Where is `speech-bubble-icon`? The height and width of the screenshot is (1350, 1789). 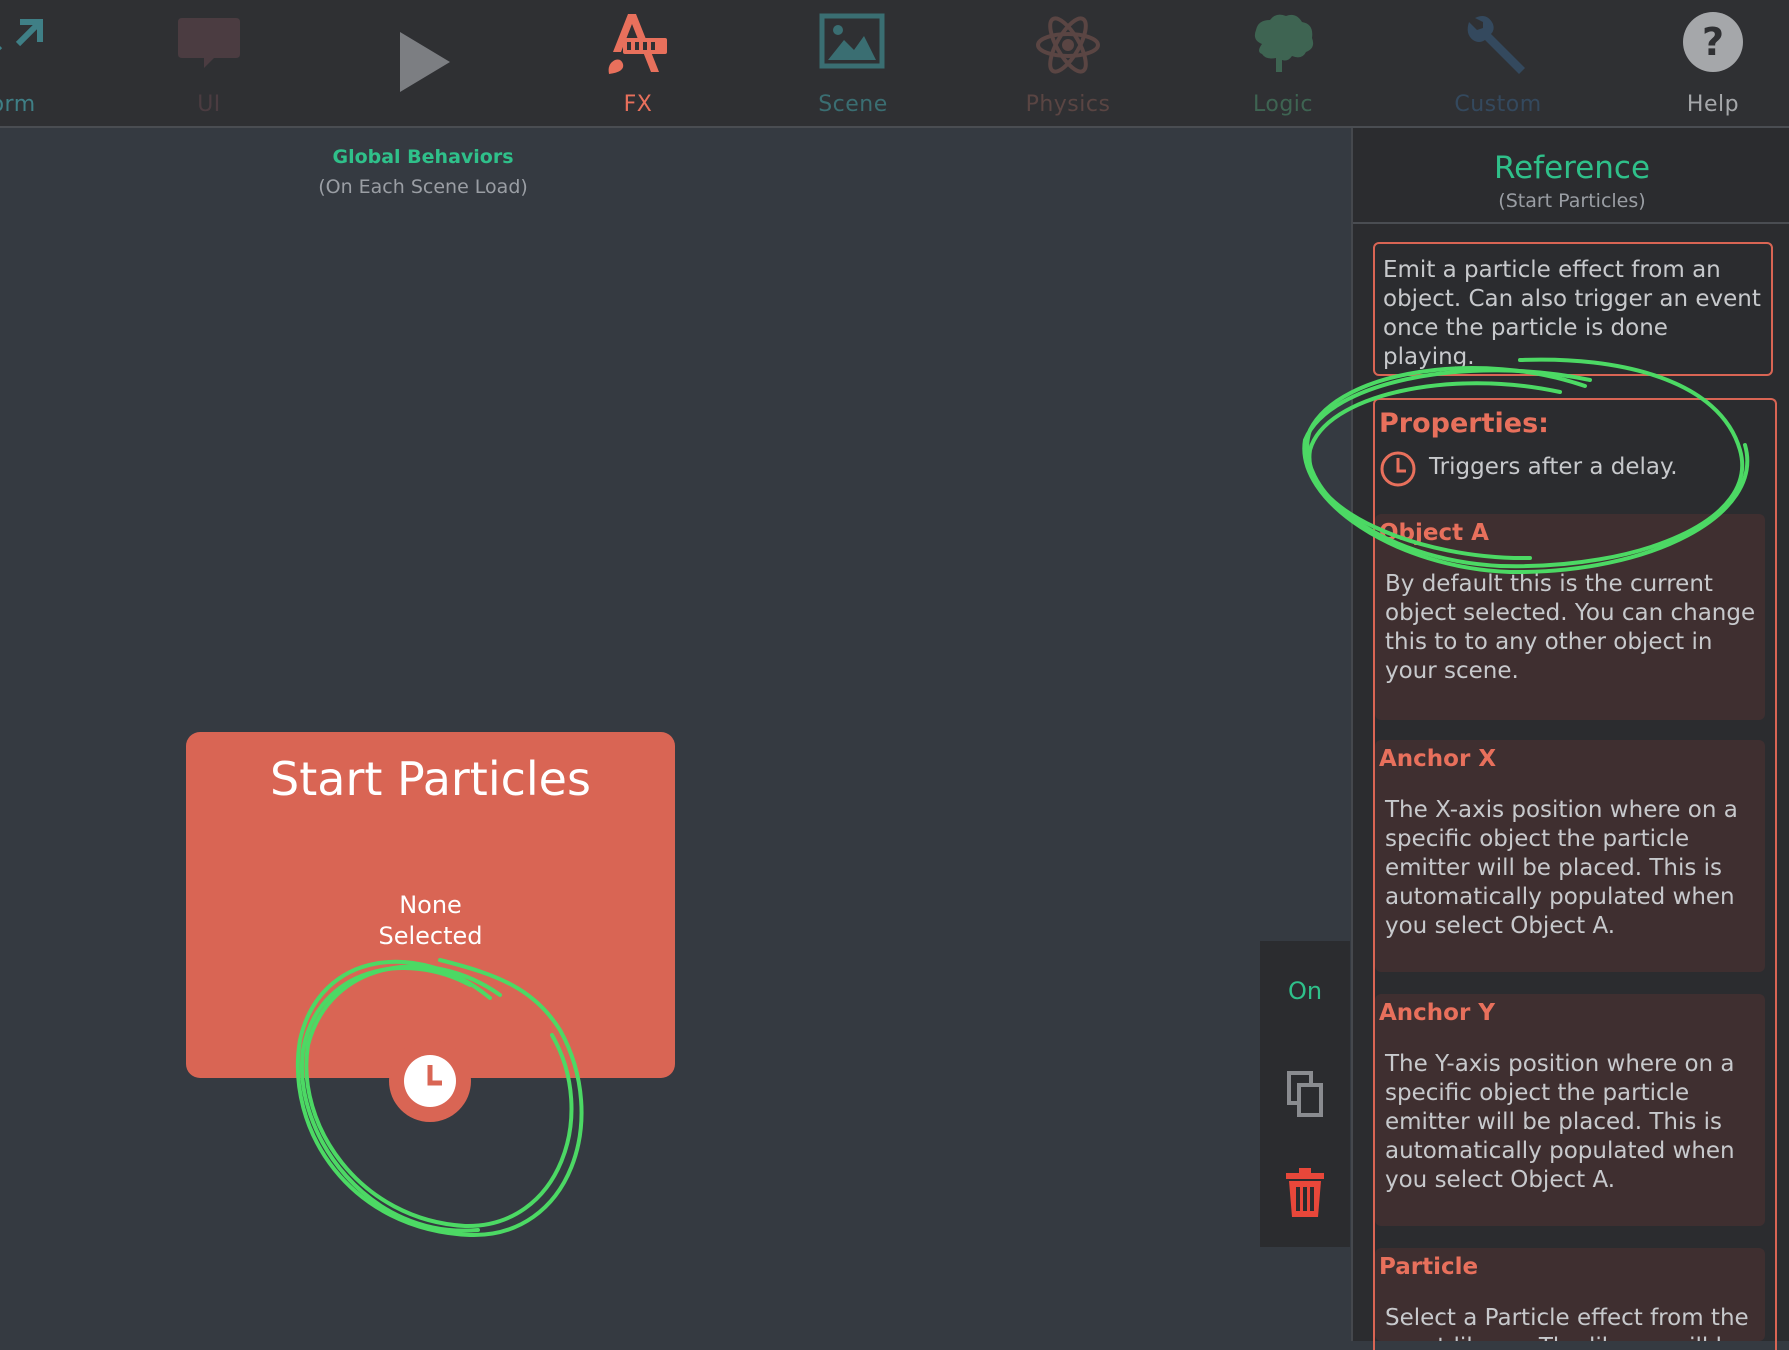 speech-bubble-icon is located at coordinates (209, 43).